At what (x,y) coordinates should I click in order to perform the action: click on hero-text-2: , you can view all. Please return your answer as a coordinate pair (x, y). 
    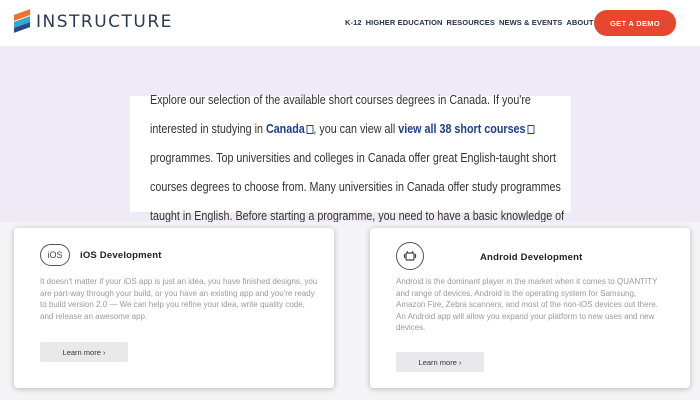
    Looking at the image, I should click on (356, 129).